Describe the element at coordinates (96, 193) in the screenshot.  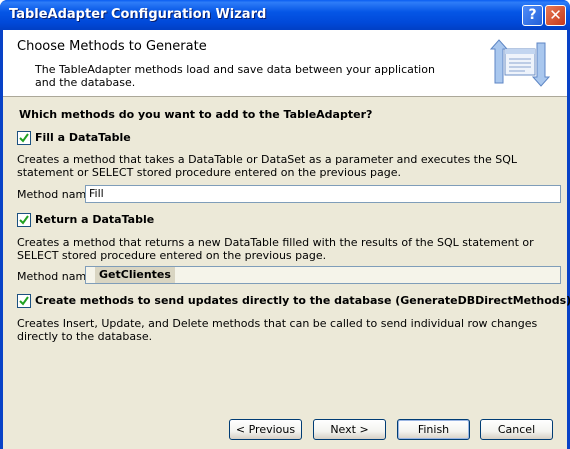
I see `fill-method-name-value: Fill` at that location.